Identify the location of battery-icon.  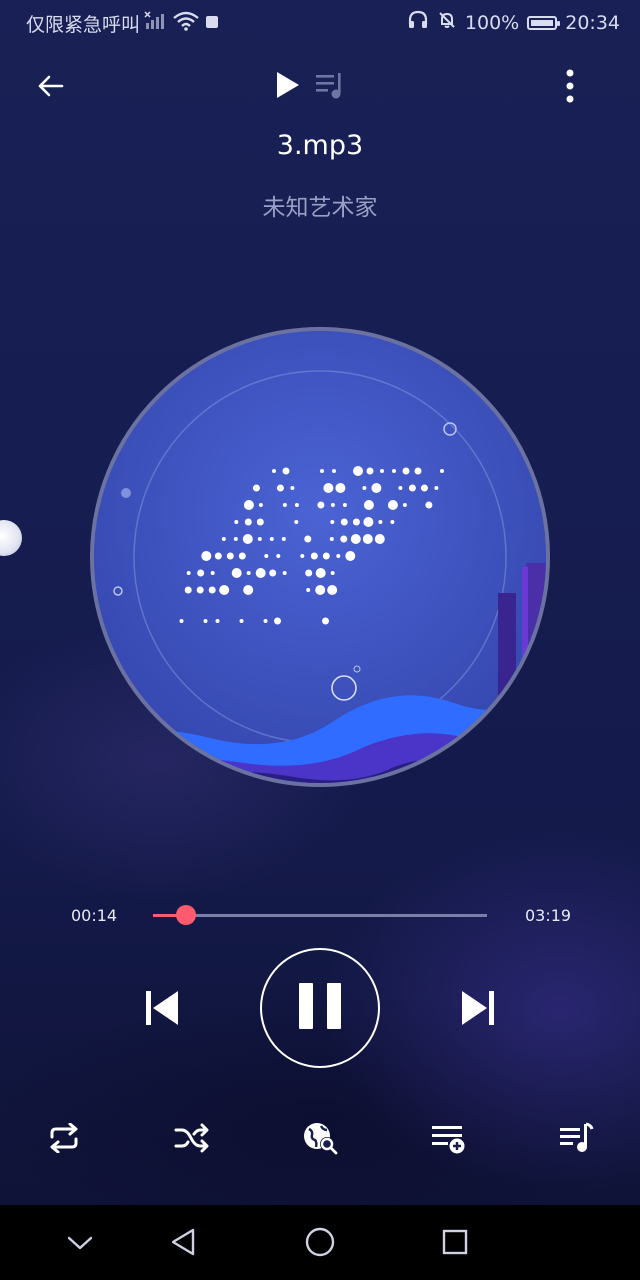
(544, 22).